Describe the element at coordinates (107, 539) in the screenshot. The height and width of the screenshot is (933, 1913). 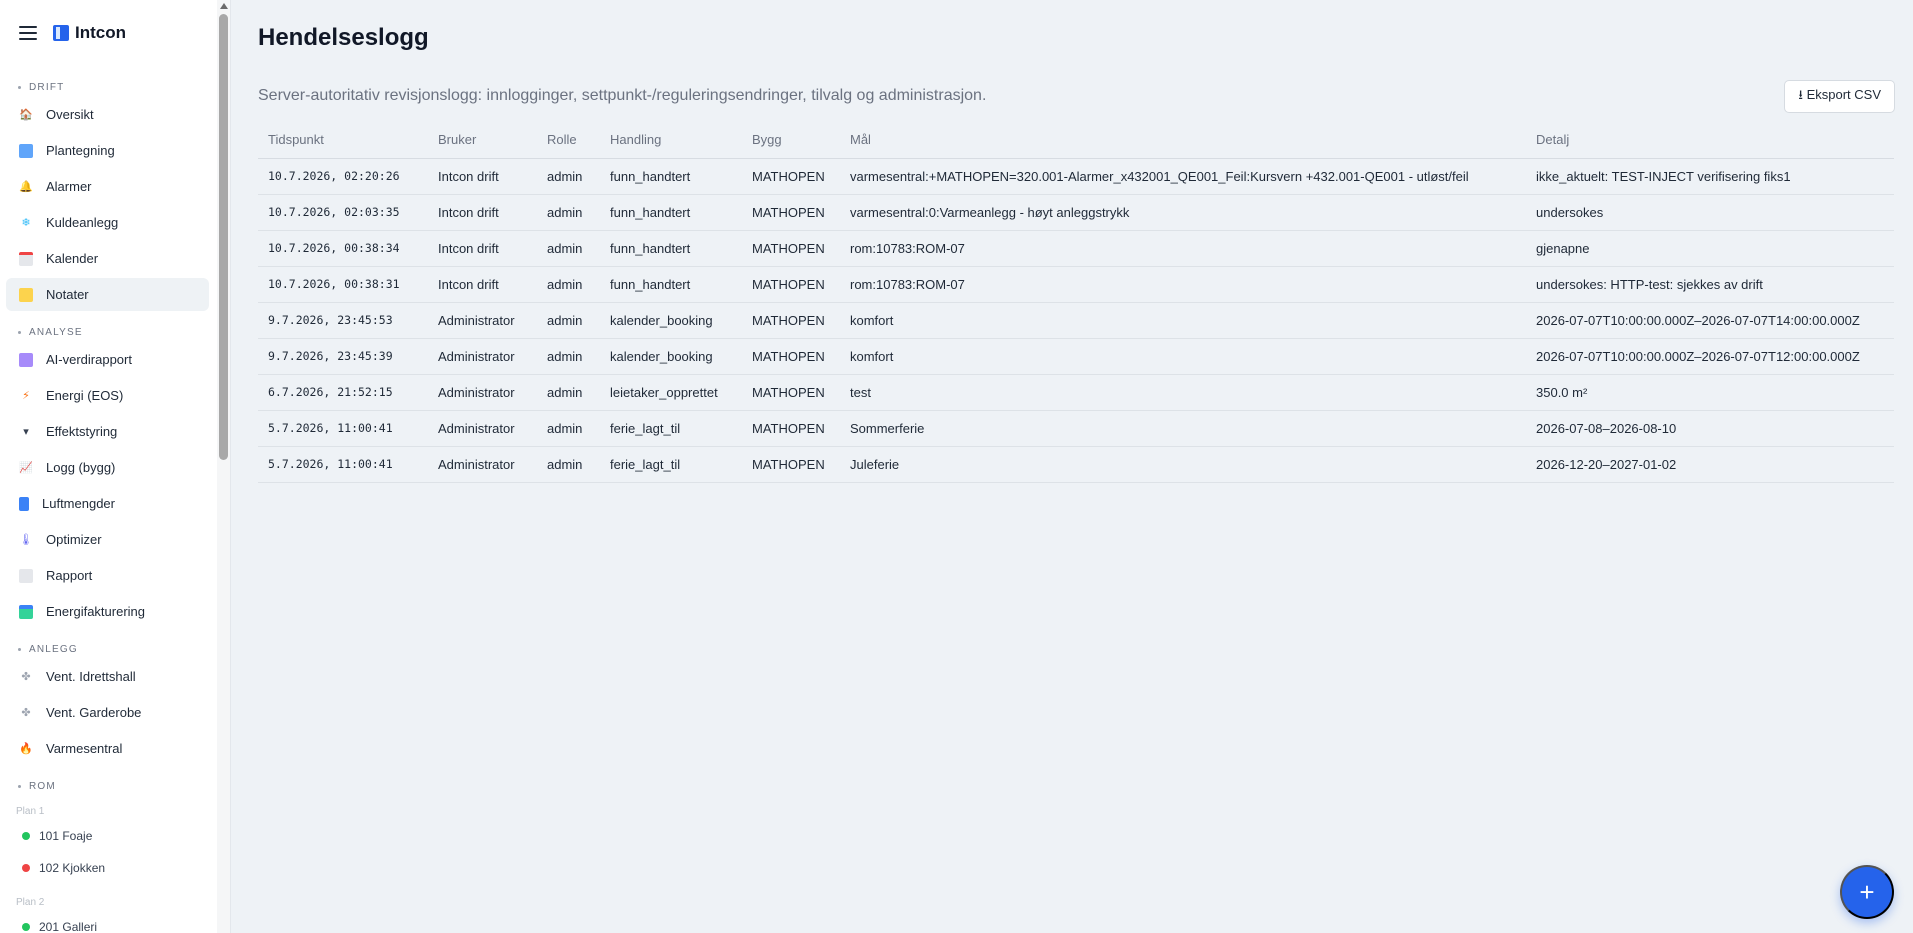
I see `sidebar-item-optimizer: 🌡 Optimizer` at that location.